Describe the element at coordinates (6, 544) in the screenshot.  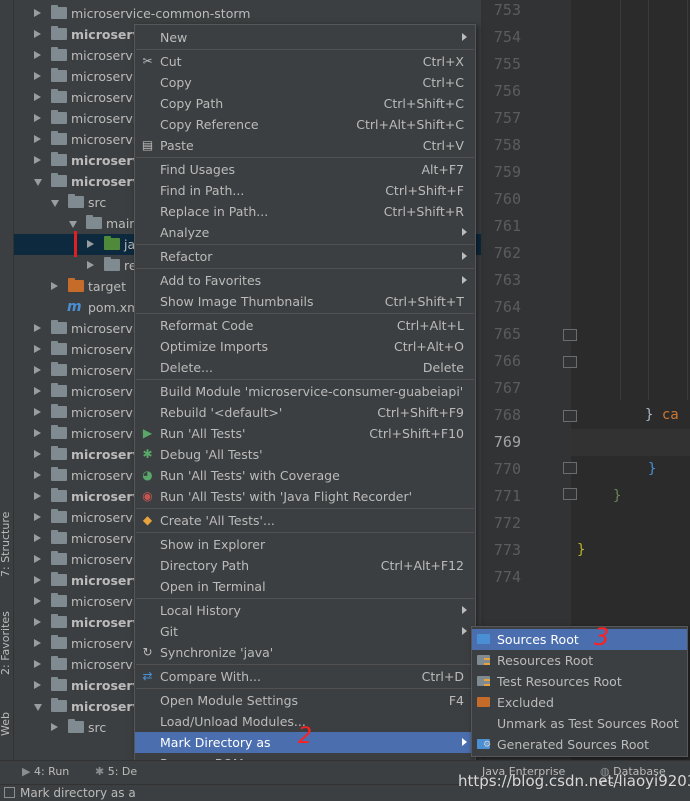
I see `structure-tab: 7: Structure` at that location.